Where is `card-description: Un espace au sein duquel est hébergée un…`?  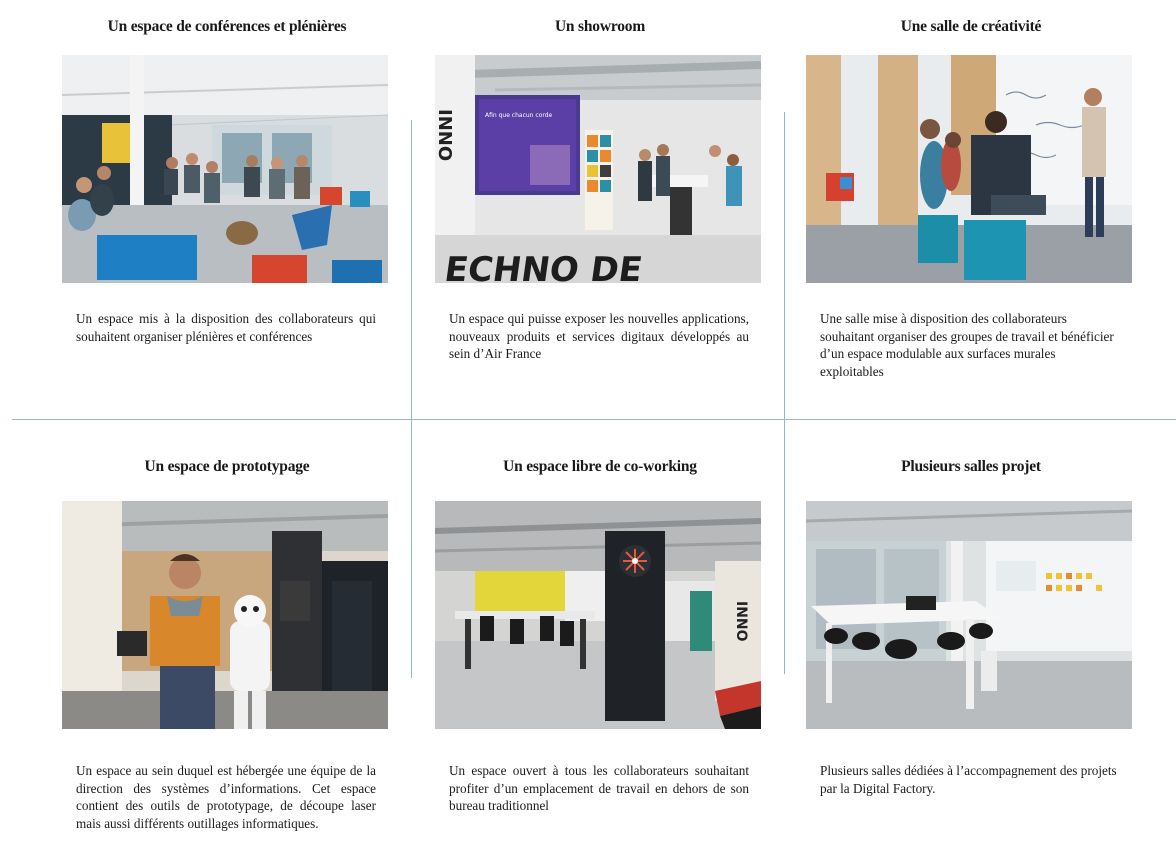 card-description: Un espace au sein duquel est hébergée un… is located at coordinates (226, 797).